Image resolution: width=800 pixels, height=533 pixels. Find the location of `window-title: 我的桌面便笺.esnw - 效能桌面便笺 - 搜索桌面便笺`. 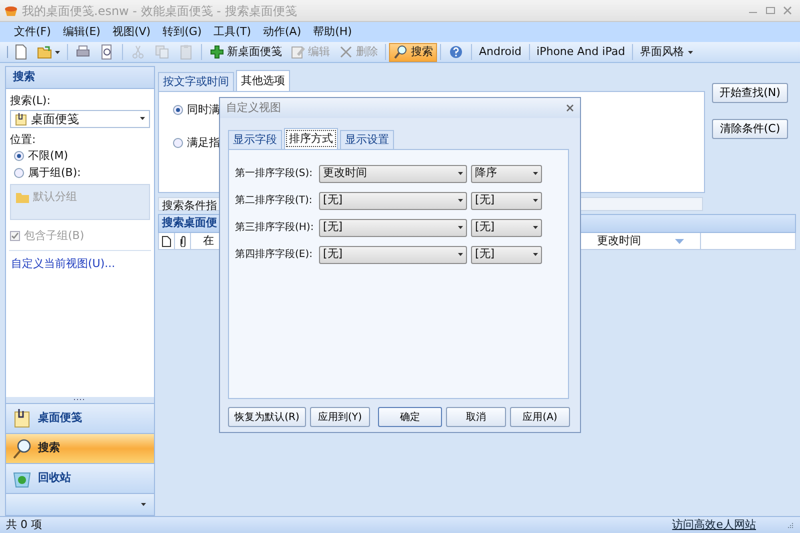

window-title: 我的桌面便笺.esnw - 效能桌面便笺 - 搜索桌面便笺 is located at coordinates (159, 11).